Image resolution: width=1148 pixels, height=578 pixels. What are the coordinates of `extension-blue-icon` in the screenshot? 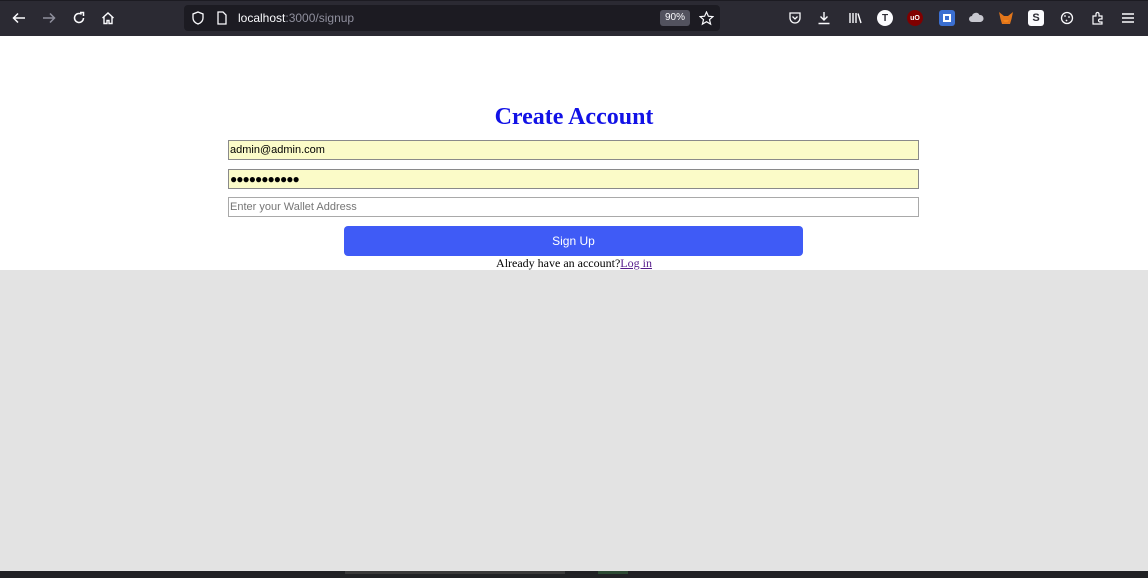 It's located at (947, 18).